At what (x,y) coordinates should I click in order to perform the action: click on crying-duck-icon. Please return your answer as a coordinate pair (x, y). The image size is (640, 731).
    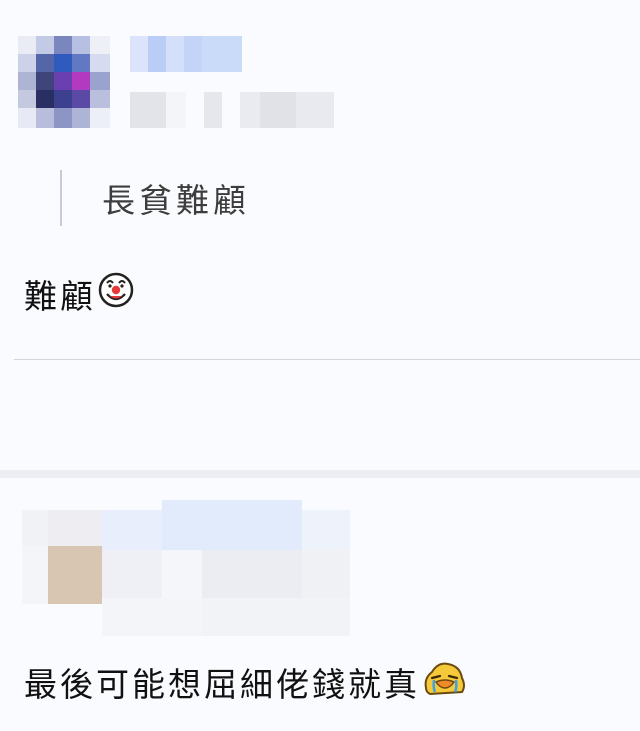
    Looking at the image, I should click on (445, 682).